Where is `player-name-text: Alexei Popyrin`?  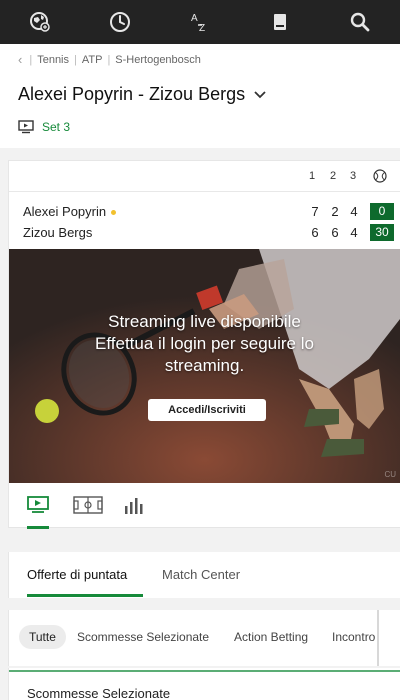 player-name-text: Alexei Popyrin is located at coordinates (65, 211).